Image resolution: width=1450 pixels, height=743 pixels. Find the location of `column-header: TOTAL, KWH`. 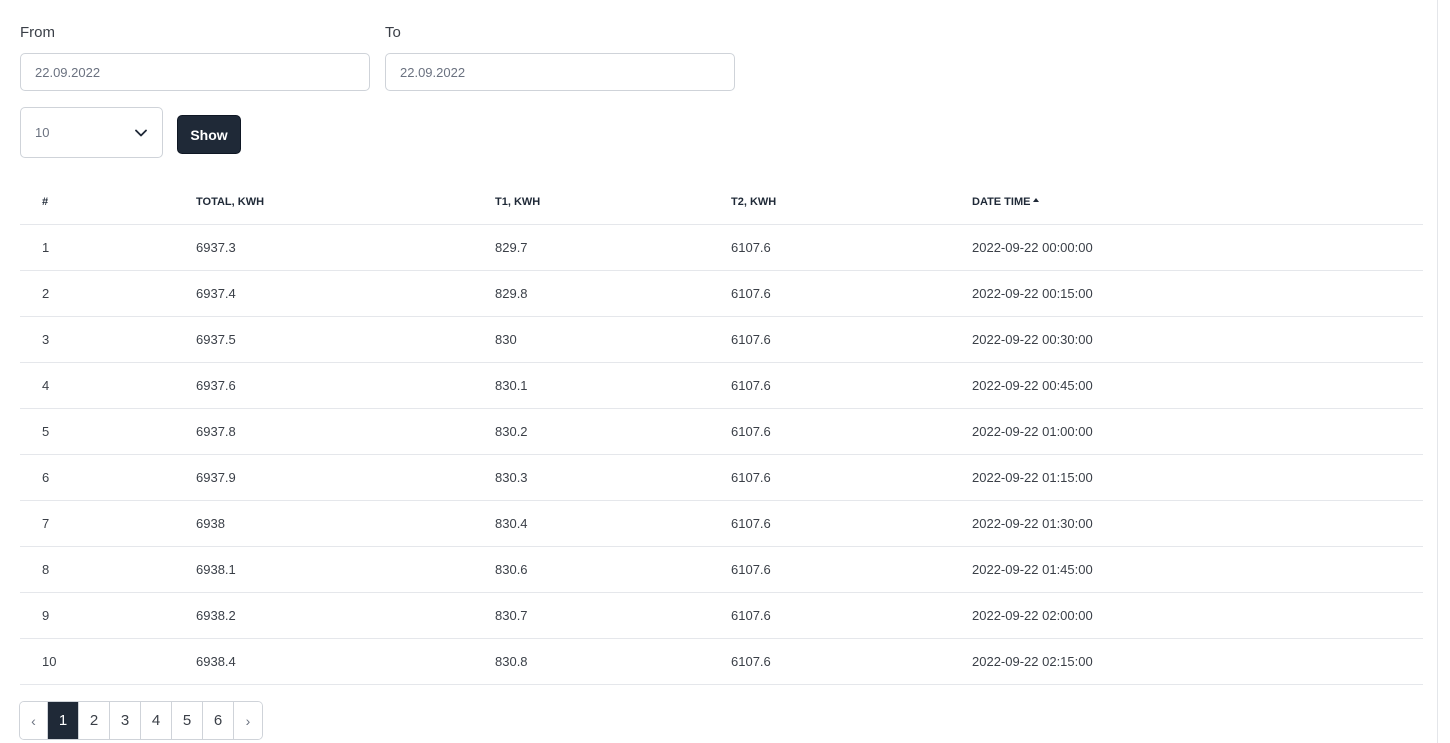

column-header: TOTAL, KWH is located at coordinates (230, 202).